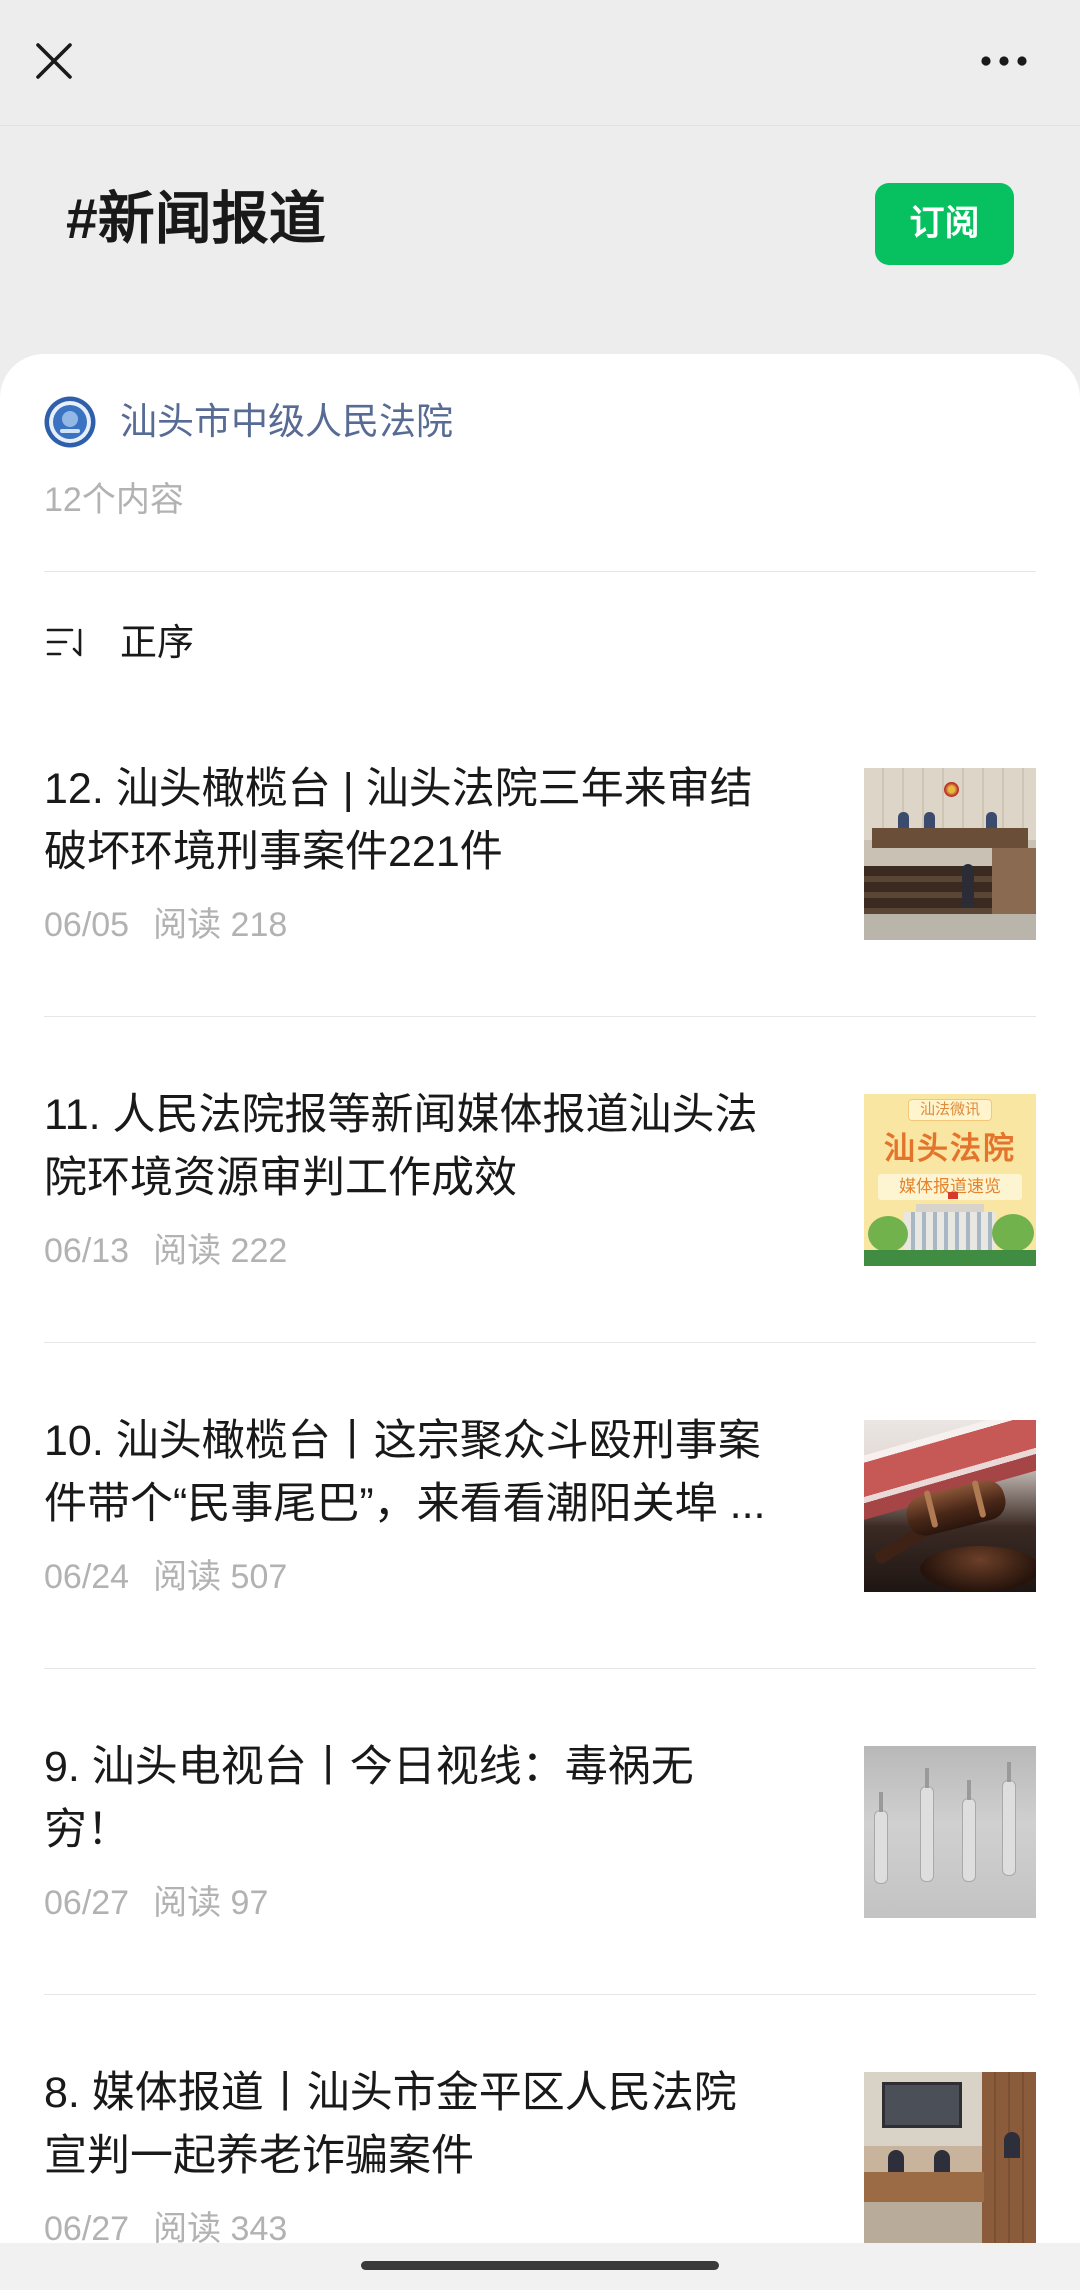  What do you see at coordinates (950, 1233) in the screenshot?
I see `thumb-building` at bounding box center [950, 1233].